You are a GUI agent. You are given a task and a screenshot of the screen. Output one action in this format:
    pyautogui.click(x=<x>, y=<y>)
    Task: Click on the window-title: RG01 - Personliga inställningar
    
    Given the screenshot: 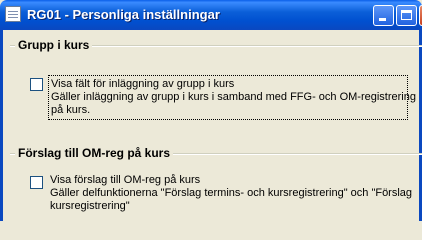 What is the action you would take?
    pyautogui.click(x=123, y=14)
    